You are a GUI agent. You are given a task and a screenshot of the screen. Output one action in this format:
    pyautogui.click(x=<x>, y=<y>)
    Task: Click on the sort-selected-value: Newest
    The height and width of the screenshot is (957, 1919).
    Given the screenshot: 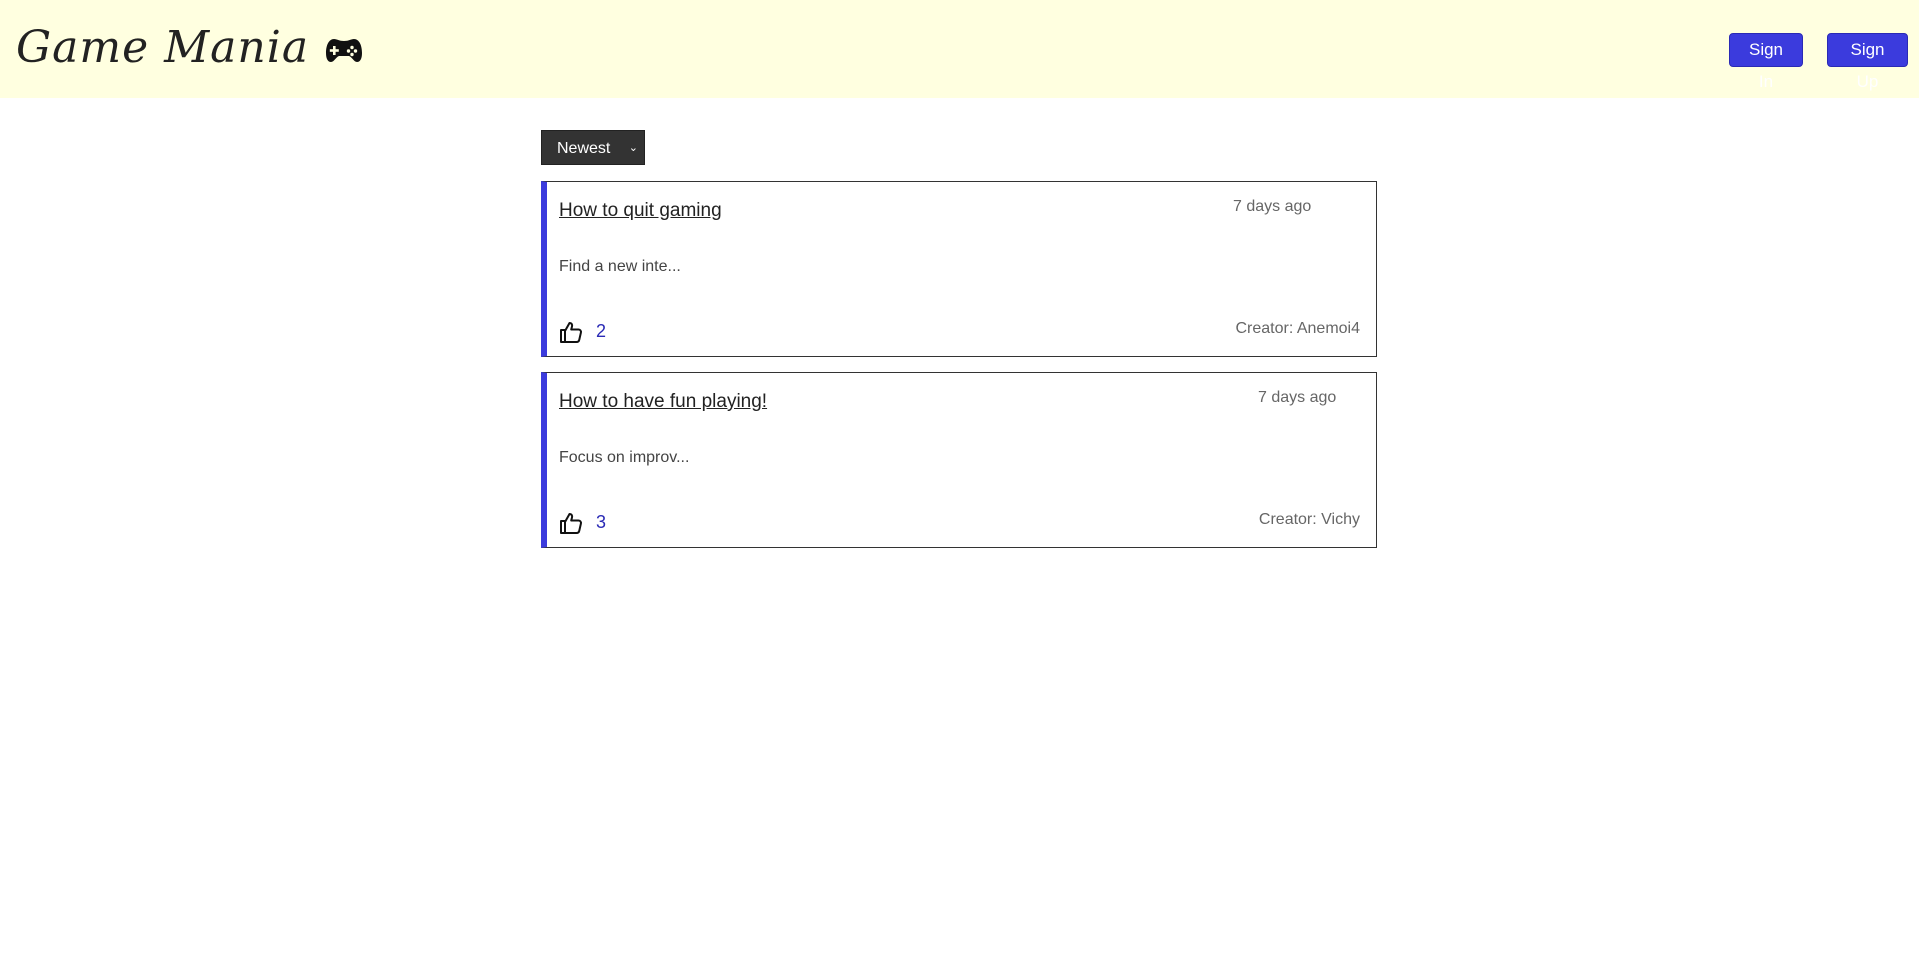 What is the action you would take?
    pyautogui.click(x=584, y=148)
    